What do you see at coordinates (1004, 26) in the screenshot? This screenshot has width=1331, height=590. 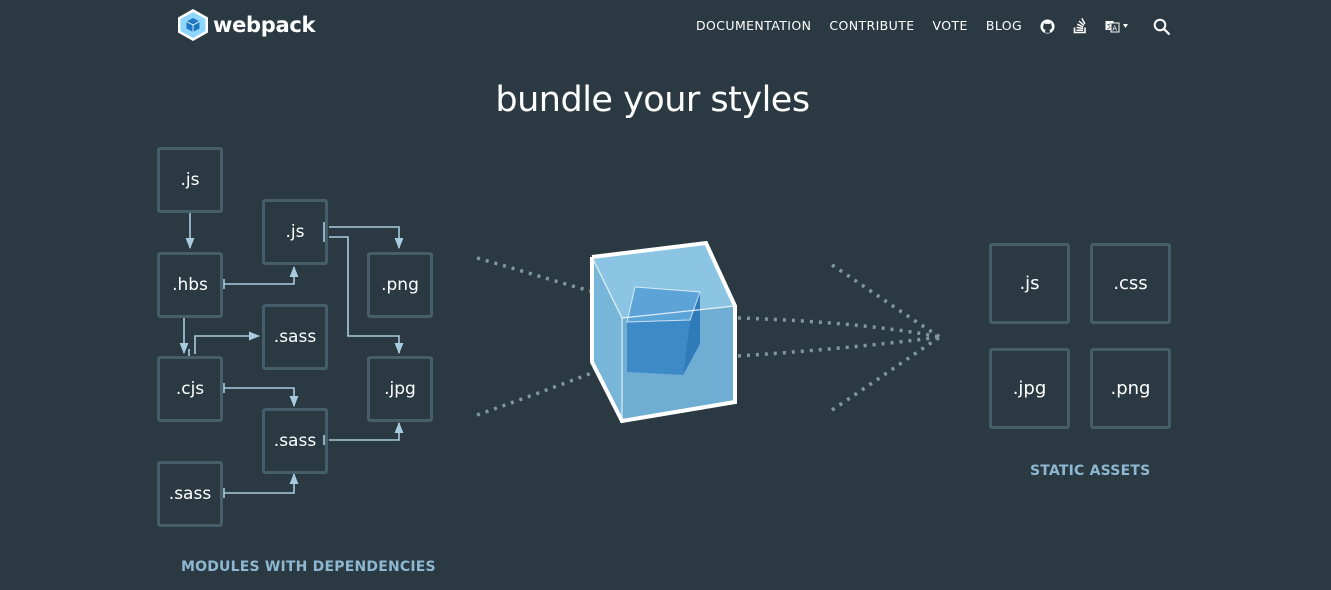 I see `nav-blog: BLOG` at bounding box center [1004, 26].